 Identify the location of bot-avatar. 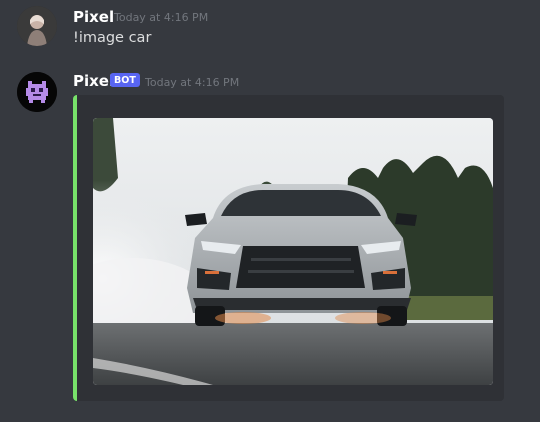
(37, 92).